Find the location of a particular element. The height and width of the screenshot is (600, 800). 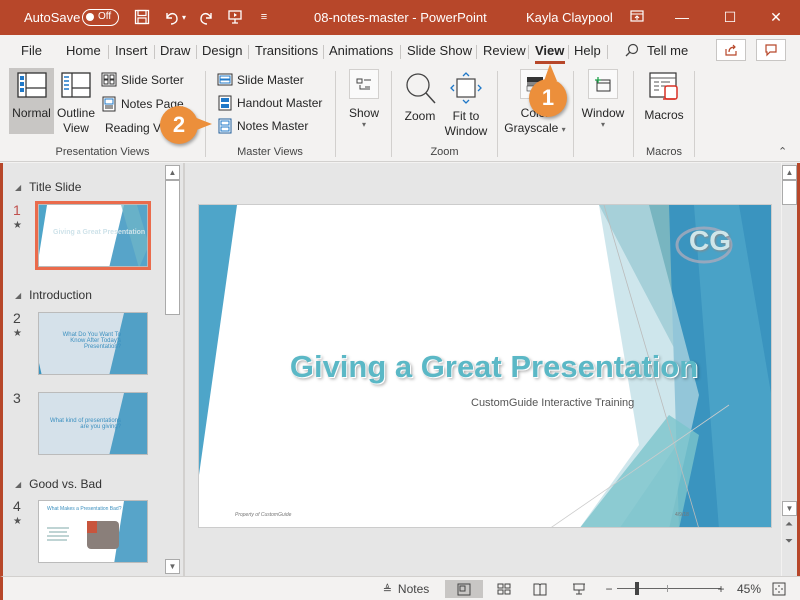

slides-pane-scrollbar: ▲ ▼ is located at coordinates (172, 369).